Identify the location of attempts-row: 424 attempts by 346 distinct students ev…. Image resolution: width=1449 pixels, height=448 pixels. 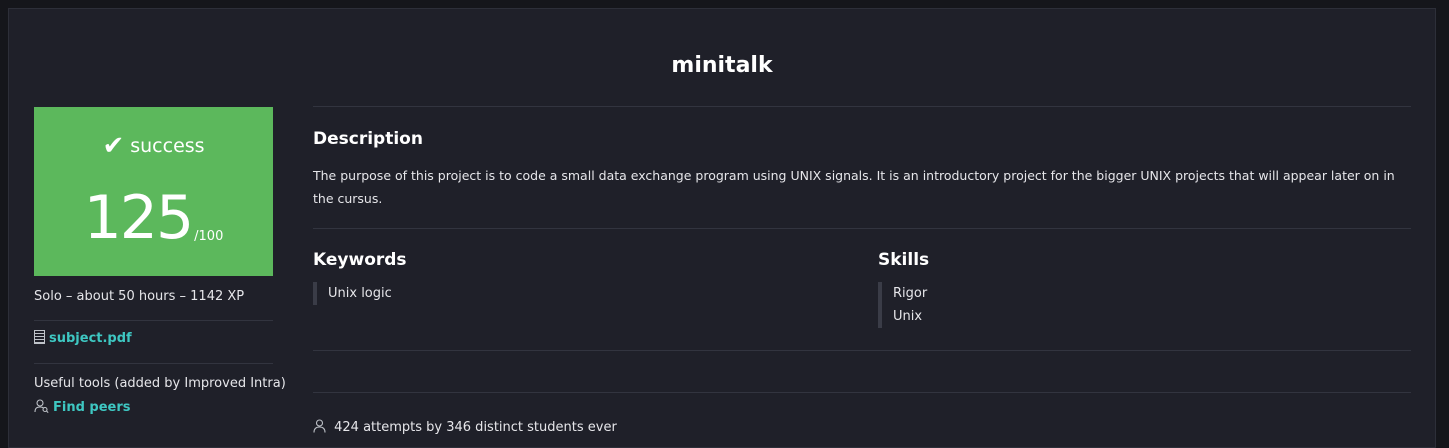
(465, 427).